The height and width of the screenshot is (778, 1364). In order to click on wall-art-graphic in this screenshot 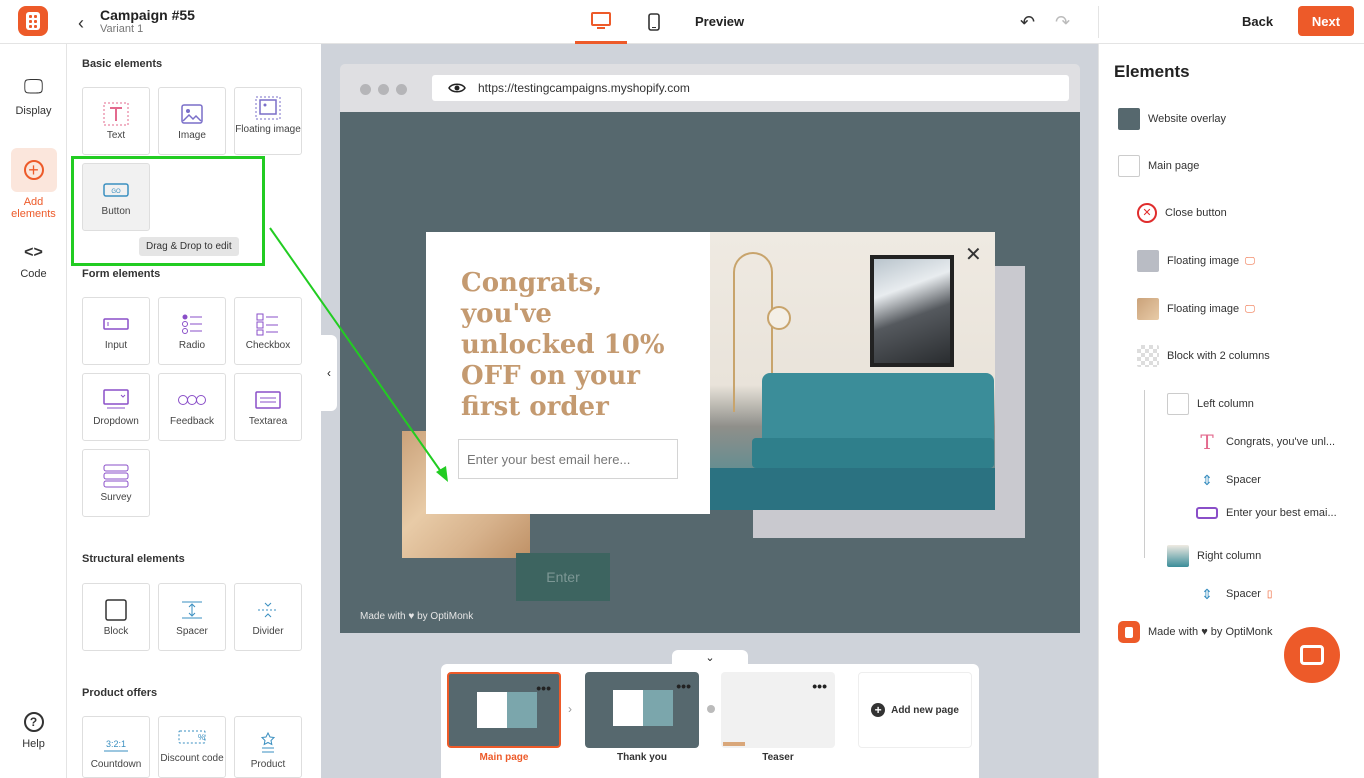, I will do `click(912, 311)`.